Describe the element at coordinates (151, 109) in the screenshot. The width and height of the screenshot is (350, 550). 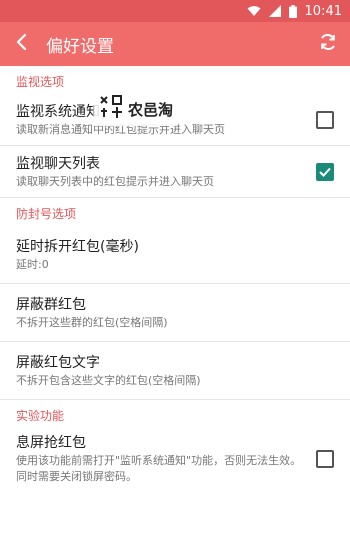
I see `watermark-text: 农邑淘` at that location.